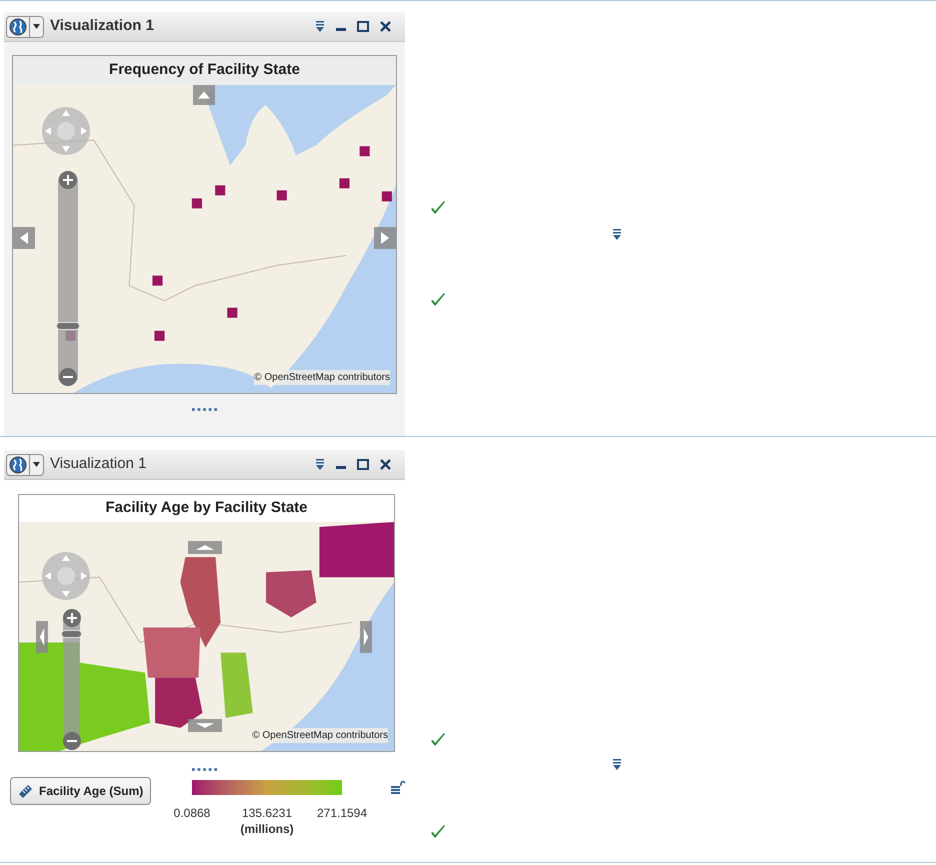 This screenshot has height=865, width=936. Describe the element at coordinates (204, 70) in the screenshot. I see `chart-title: Frequency of Facility State` at that location.